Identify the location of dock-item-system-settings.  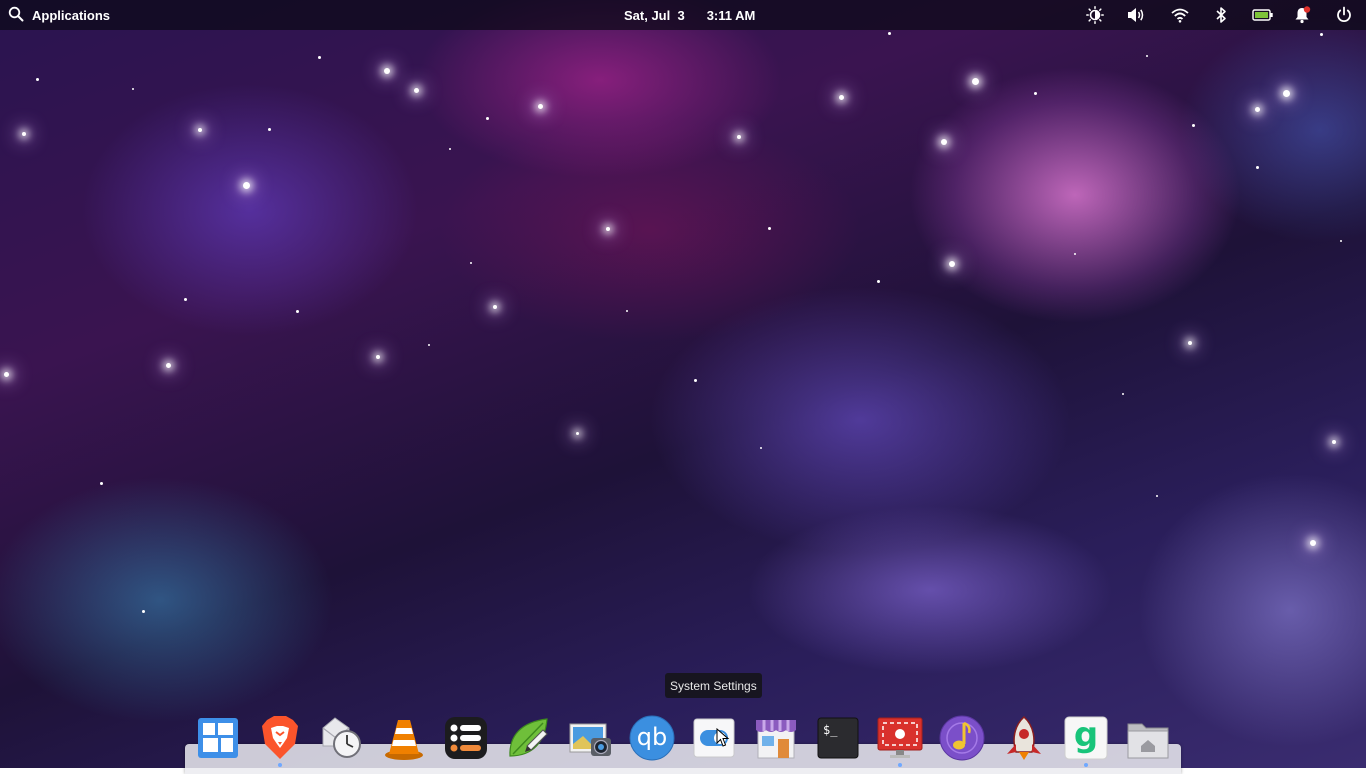
(714, 738).